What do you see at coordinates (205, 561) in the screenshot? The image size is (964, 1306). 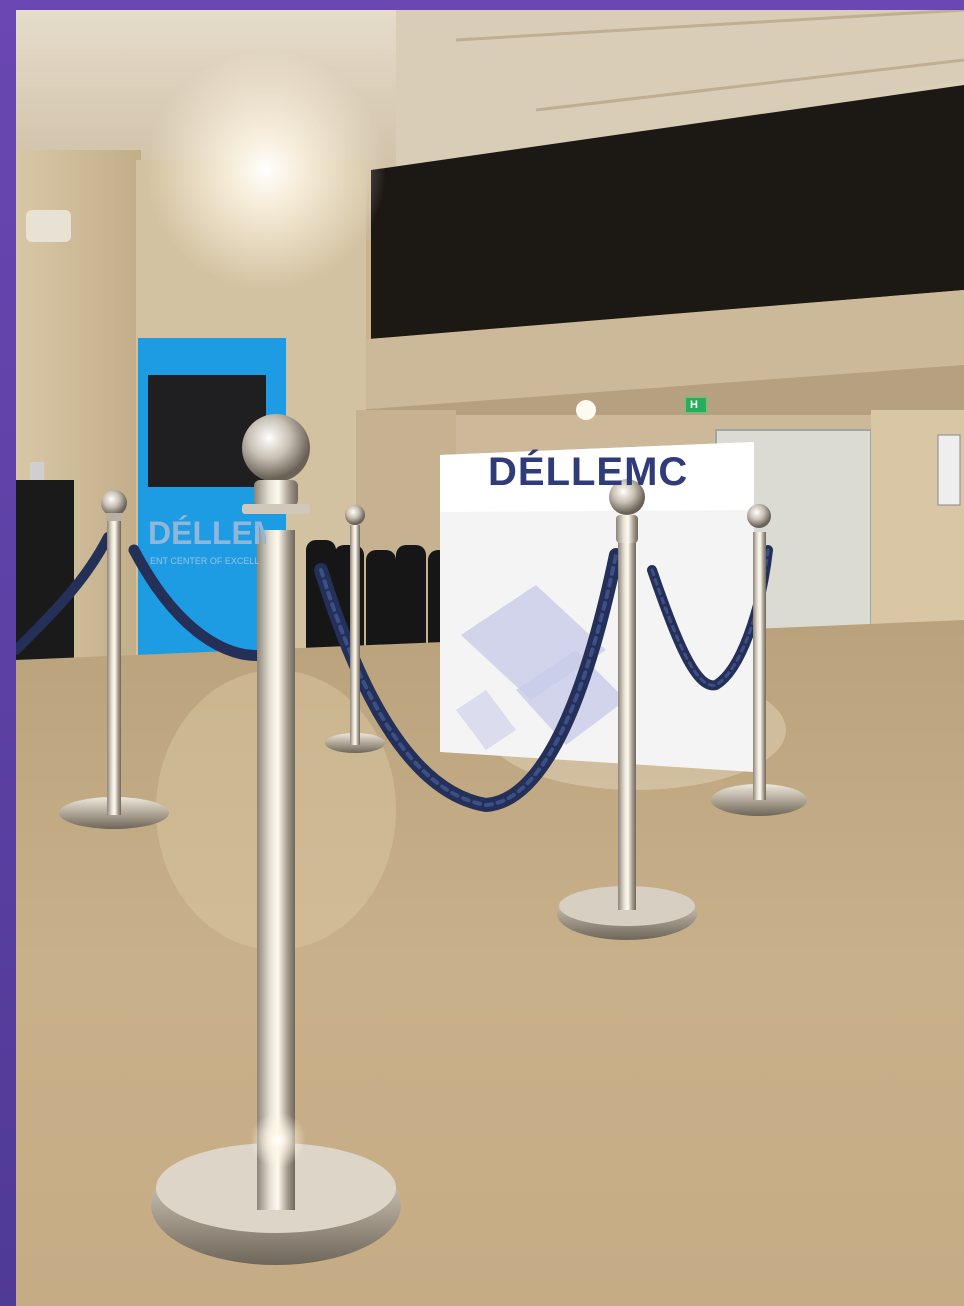 I see `banner-subtitle: ENT CENTER OF EXCELL` at bounding box center [205, 561].